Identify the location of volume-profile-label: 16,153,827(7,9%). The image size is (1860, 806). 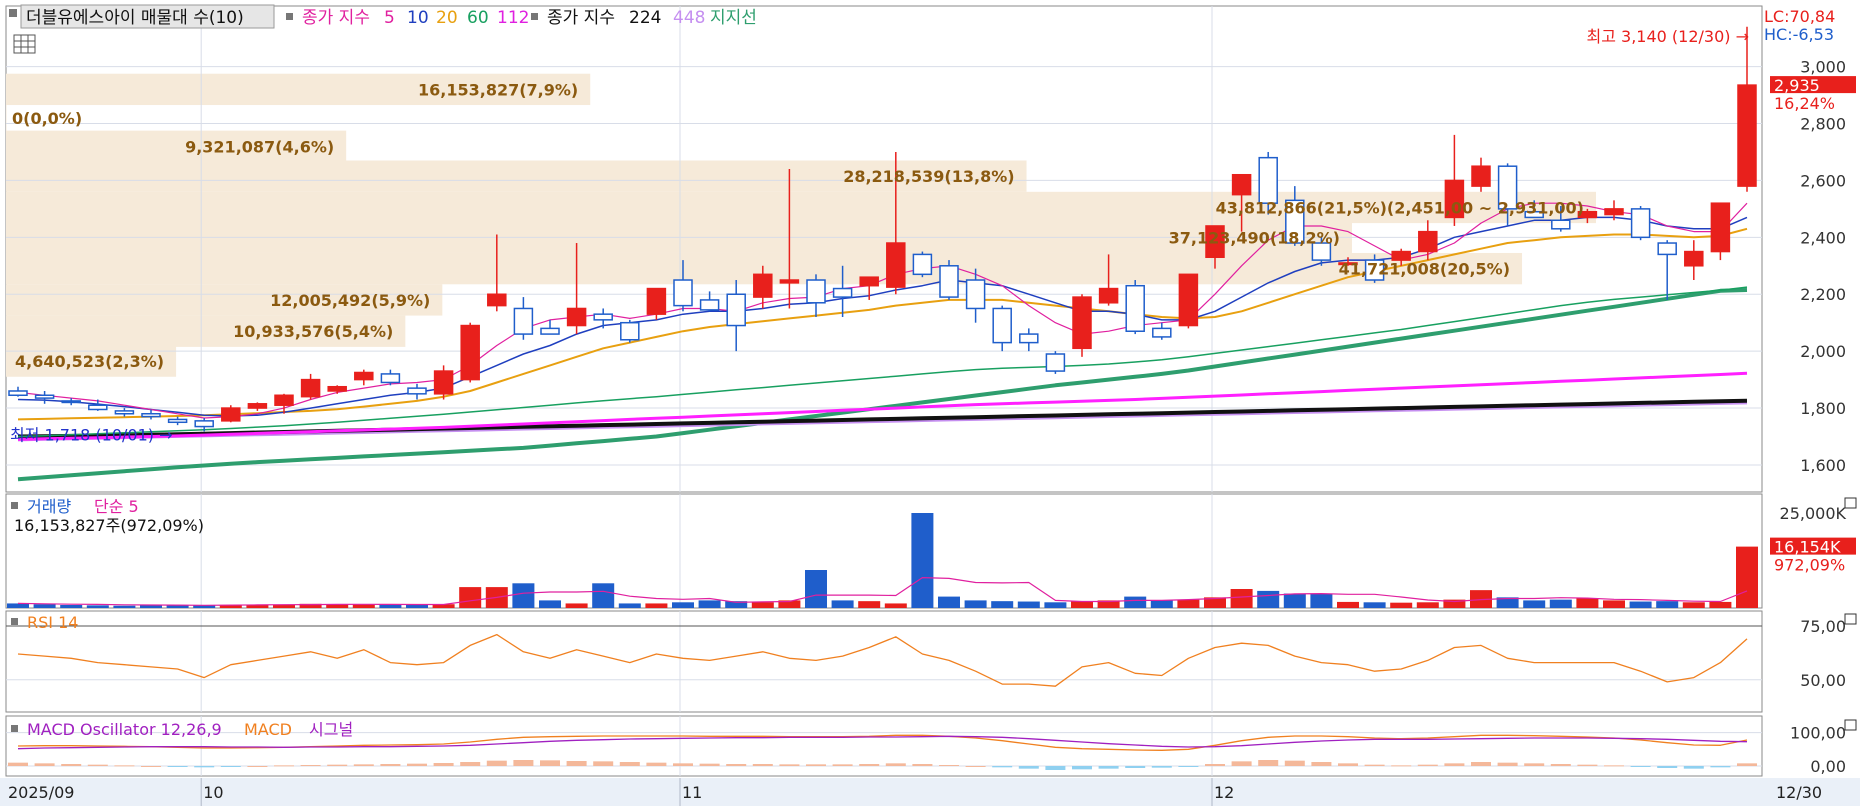
(498, 89).